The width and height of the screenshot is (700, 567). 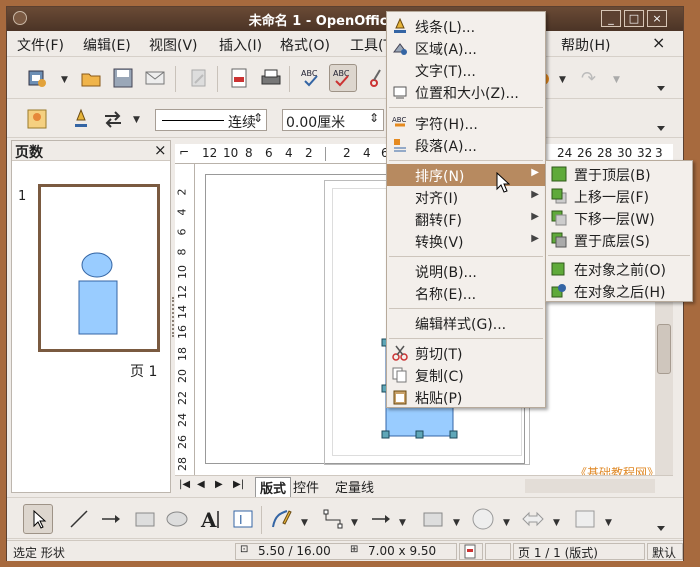 I want to click on menu-item-align: 对齐(I) ▶, so click(x=466, y=197).